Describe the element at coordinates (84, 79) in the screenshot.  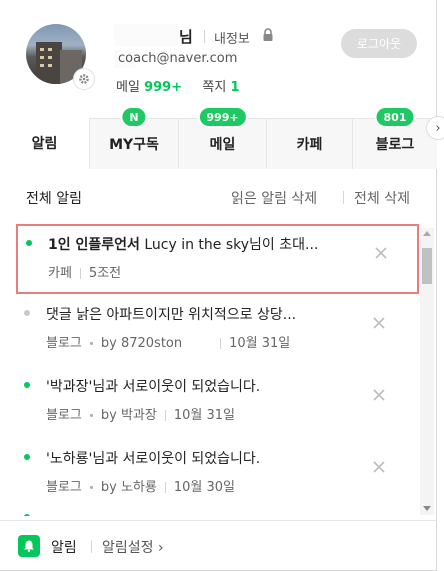
I see `gear-icon` at that location.